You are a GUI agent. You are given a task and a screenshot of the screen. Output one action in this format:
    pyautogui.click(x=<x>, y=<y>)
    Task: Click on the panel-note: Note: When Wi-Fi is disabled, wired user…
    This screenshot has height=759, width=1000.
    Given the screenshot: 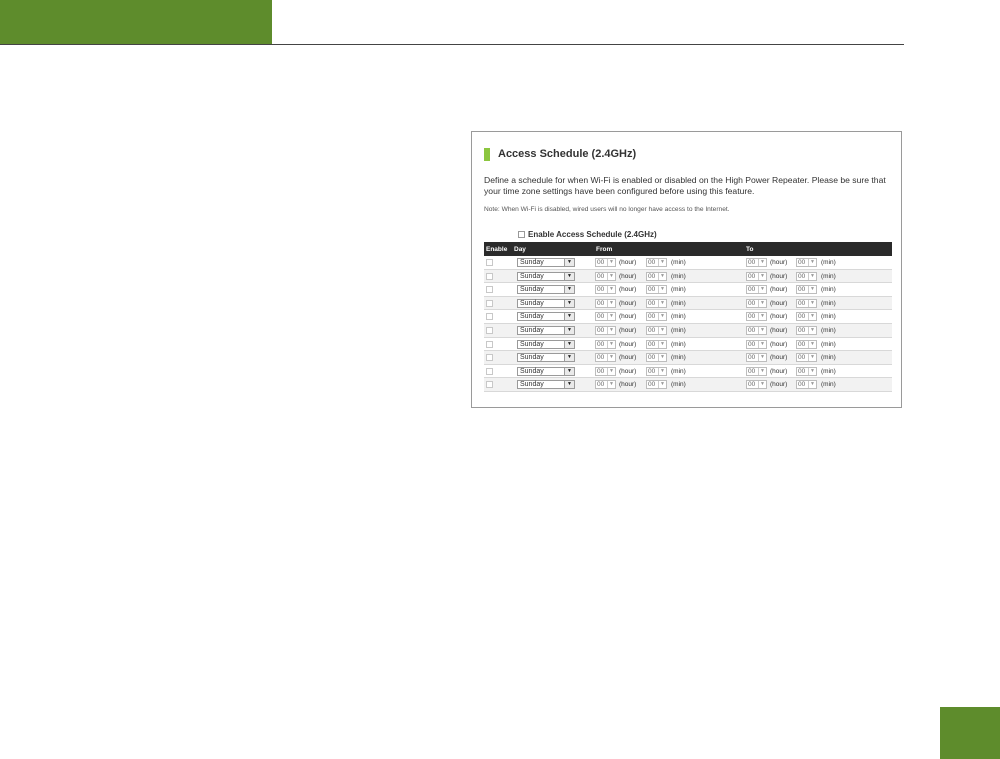 What is the action you would take?
    pyautogui.click(x=607, y=209)
    